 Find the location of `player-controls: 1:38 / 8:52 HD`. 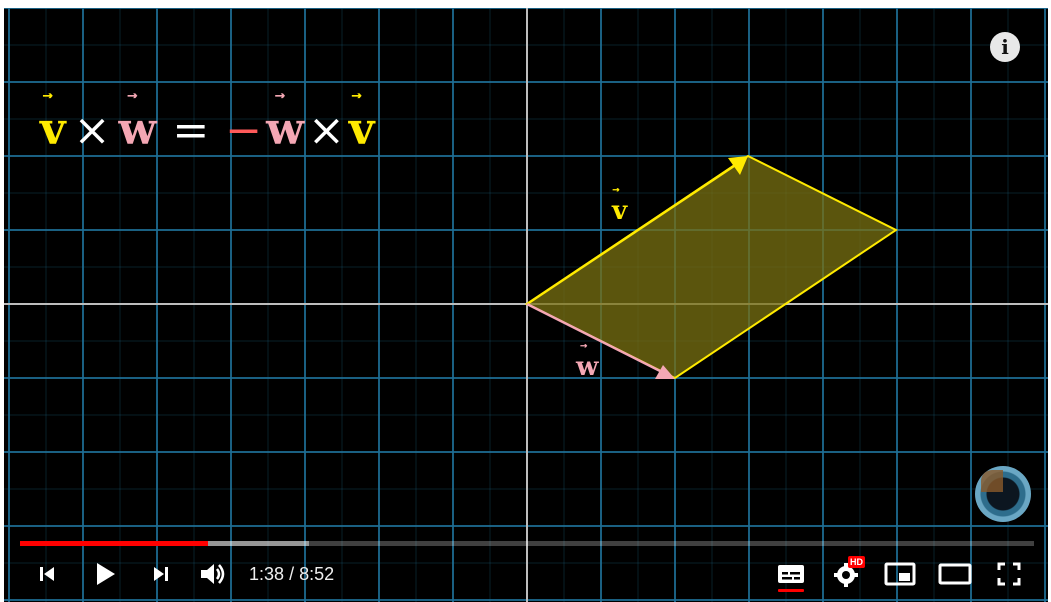

player-controls: 1:38 / 8:52 HD is located at coordinates (526, 574).